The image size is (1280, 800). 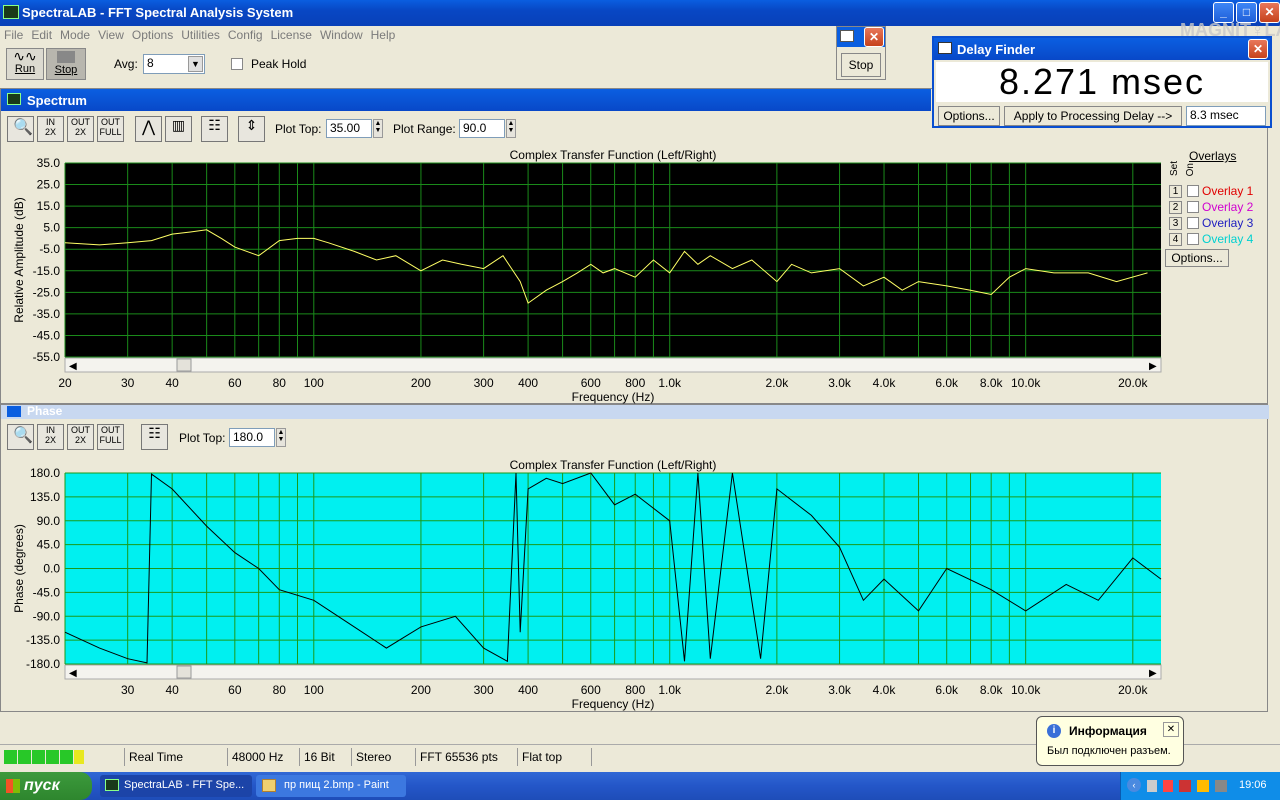 I want to click on y-tick-label: -5.0, so click(x=49, y=249).